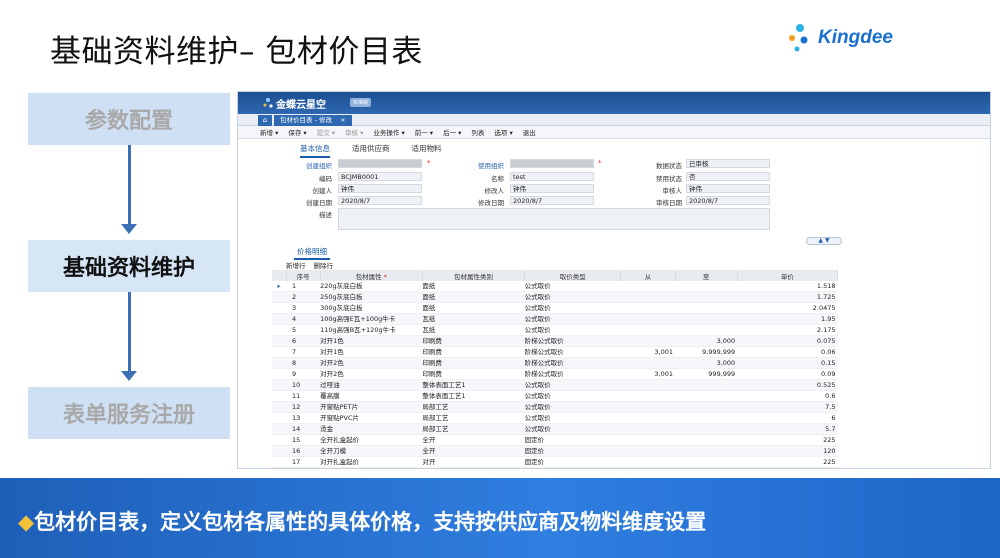 This screenshot has height=558, width=1000. I want to click on section-price-detail: 价格明细, so click(312, 253).